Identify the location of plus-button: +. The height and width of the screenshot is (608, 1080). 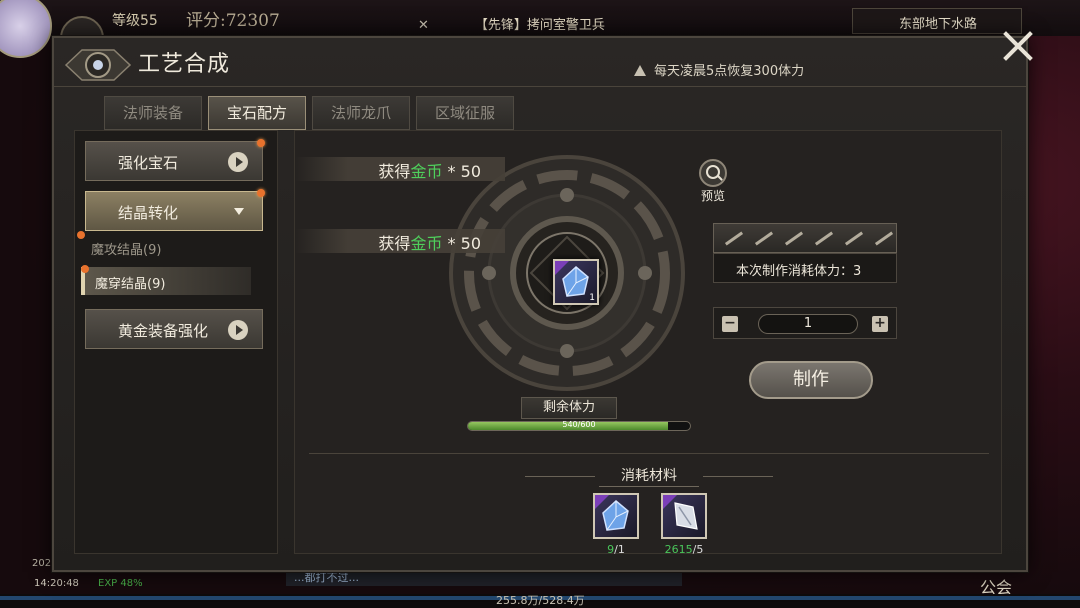
(880, 324).